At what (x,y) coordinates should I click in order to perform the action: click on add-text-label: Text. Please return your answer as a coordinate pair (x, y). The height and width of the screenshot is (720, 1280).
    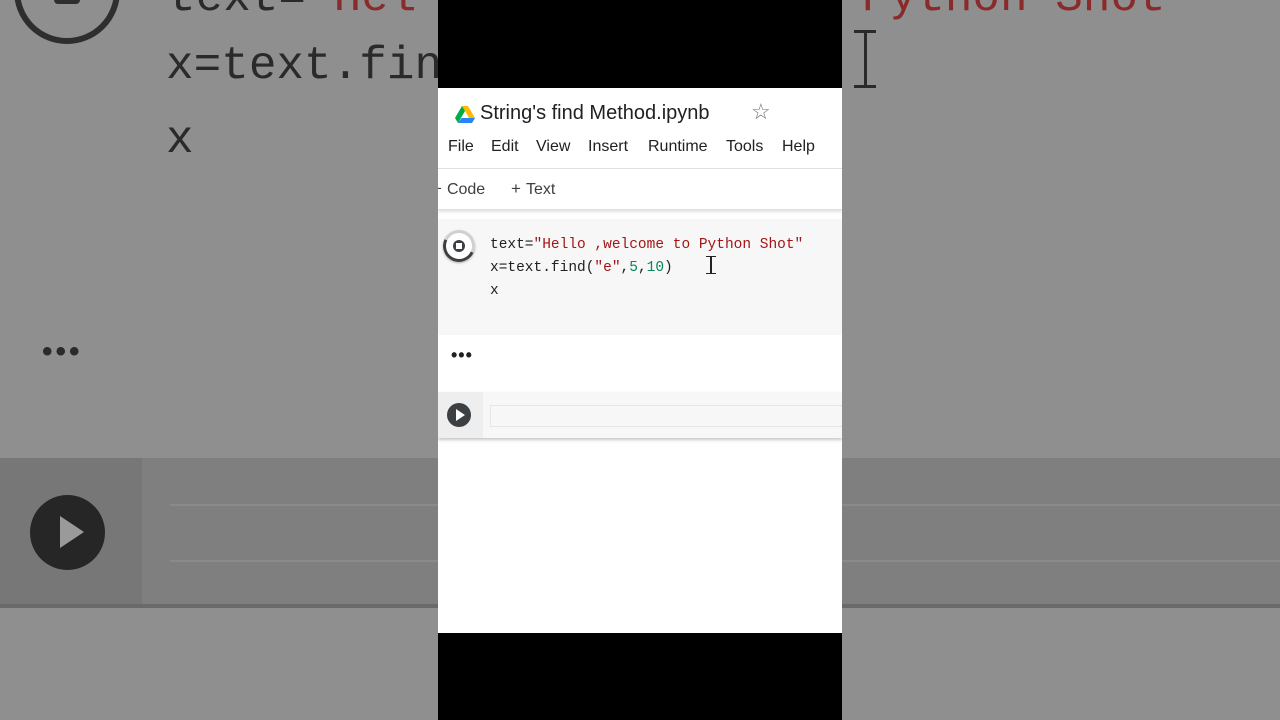
    Looking at the image, I should click on (540, 189).